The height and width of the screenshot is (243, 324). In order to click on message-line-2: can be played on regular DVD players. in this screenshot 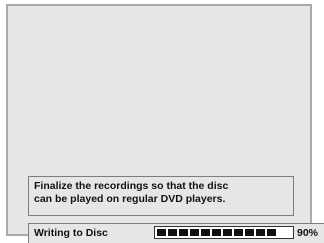, I will do `click(130, 199)`.